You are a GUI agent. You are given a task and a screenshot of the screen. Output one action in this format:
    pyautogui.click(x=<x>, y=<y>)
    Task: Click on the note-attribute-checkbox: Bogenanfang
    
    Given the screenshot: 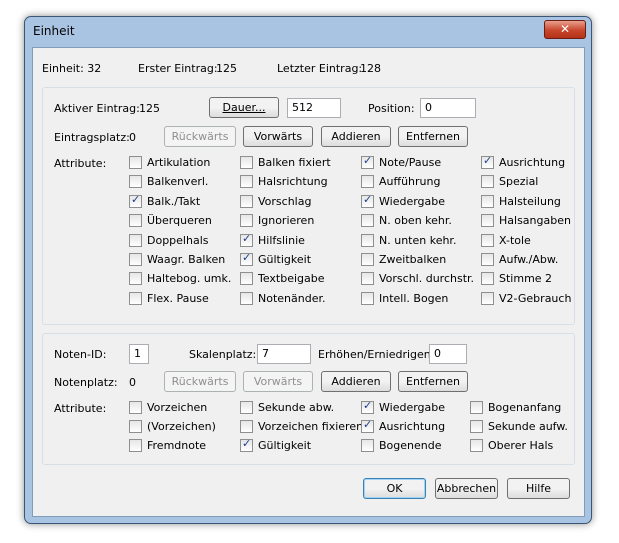 What is the action you would take?
    pyautogui.click(x=515, y=407)
    